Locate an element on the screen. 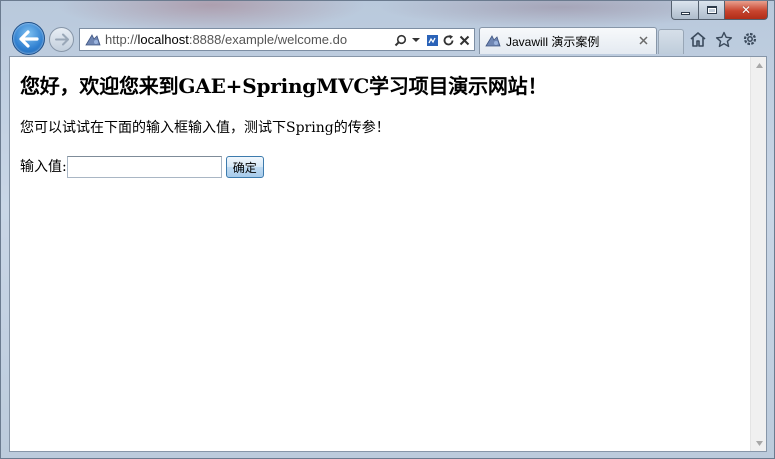 The image size is (775, 459). star-icon is located at coordinates (724, 39).